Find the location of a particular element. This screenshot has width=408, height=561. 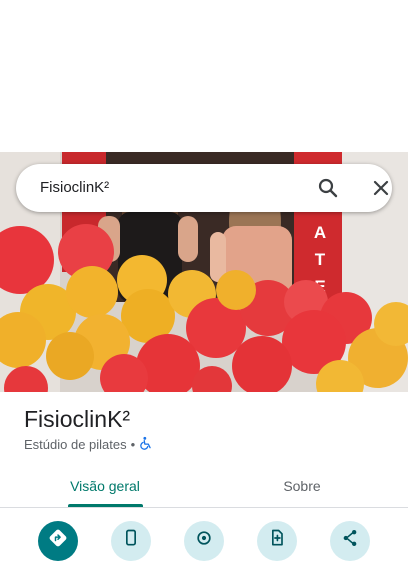

search-query: FisioclinK² is located at coordinates (74, 188).